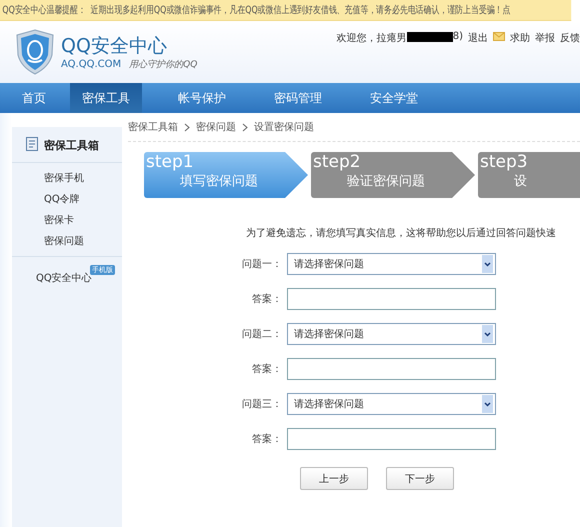 The height and width of the screenshot is (527, 580). Describe the element at coordinates (83, 220) in the screenshot. I see `sidebar-item: 密保卡` at that location.